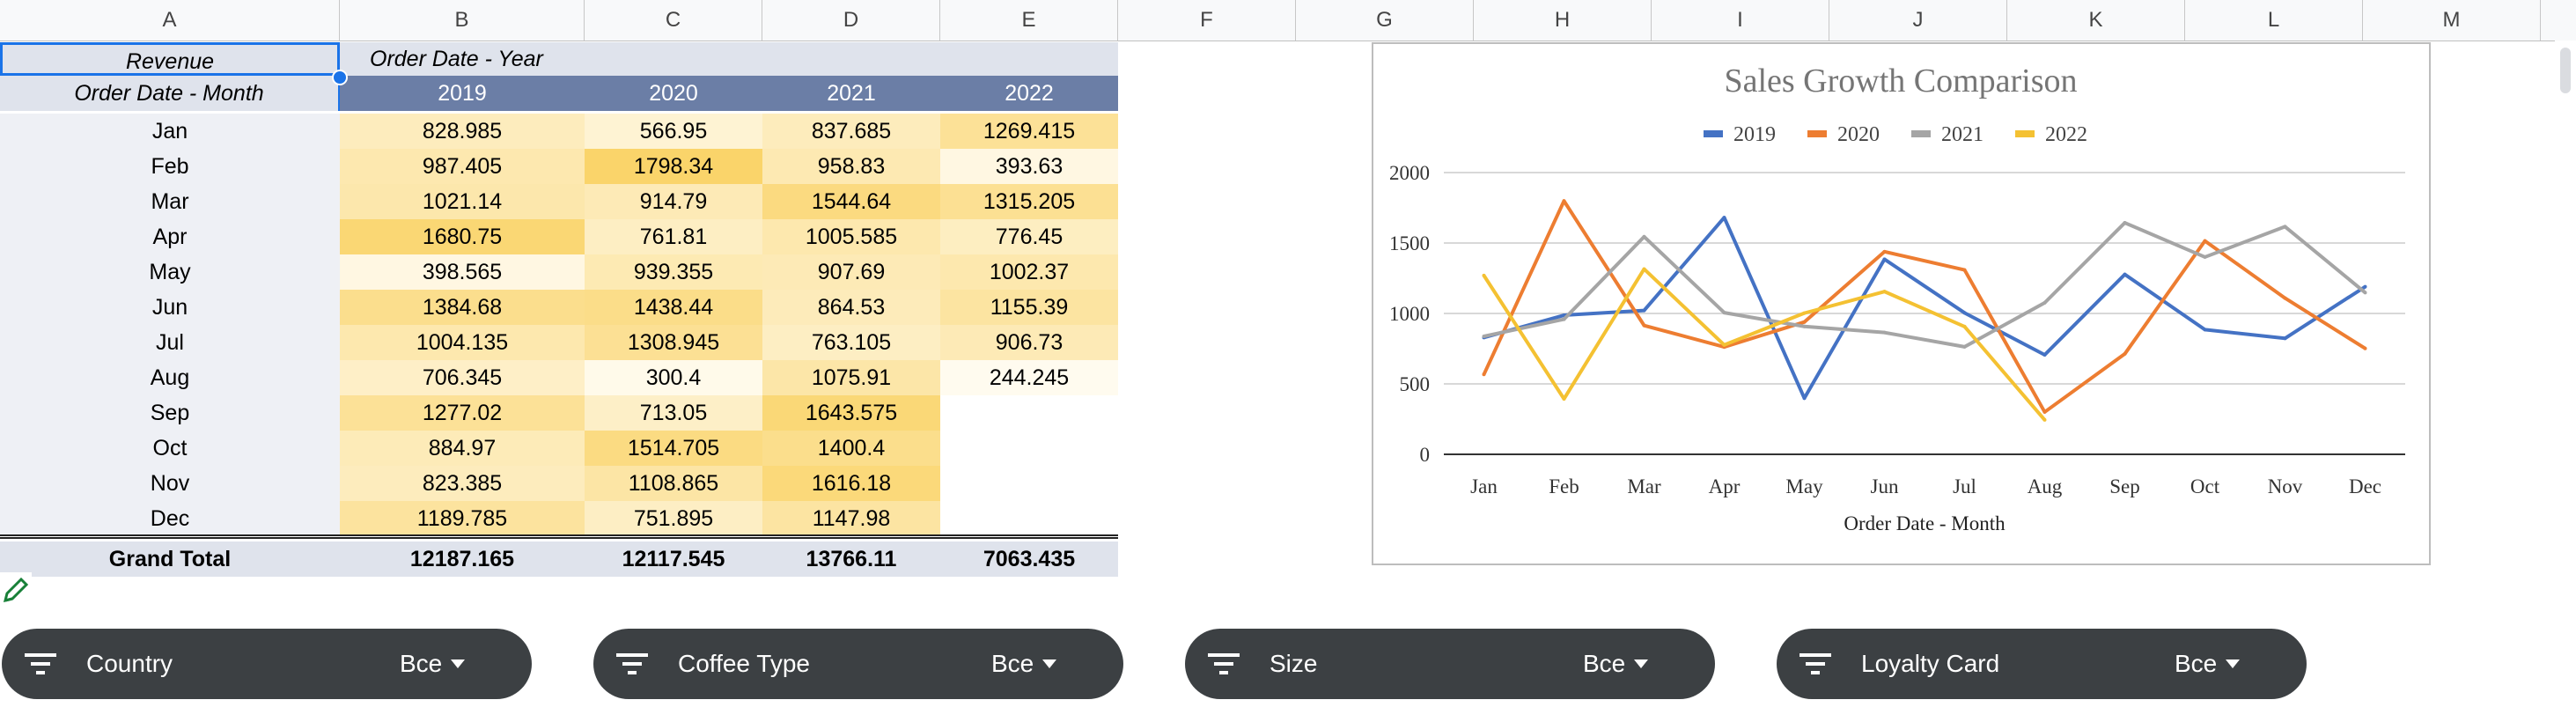 The height and width of the screenshot is (722, 2576). Describe the element at coordinates (1947, 134) in the screenshot. I see `legend-item-2021: 2021` at that location.